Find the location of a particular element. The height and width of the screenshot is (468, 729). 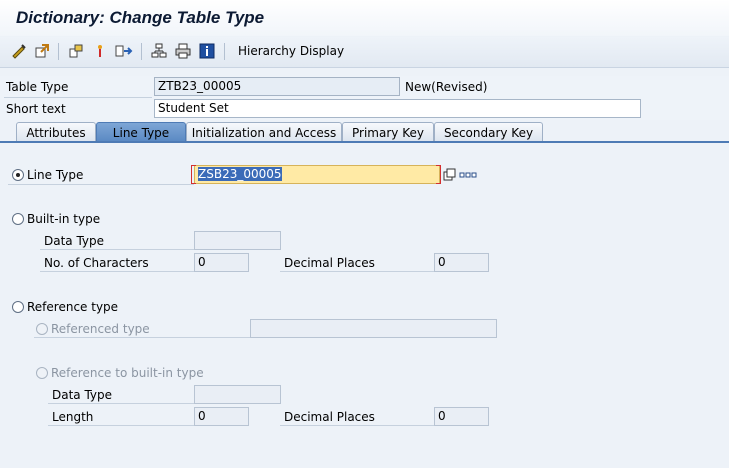

line-type-value: ZSB23_00005 is located at coordinates (240, 174).